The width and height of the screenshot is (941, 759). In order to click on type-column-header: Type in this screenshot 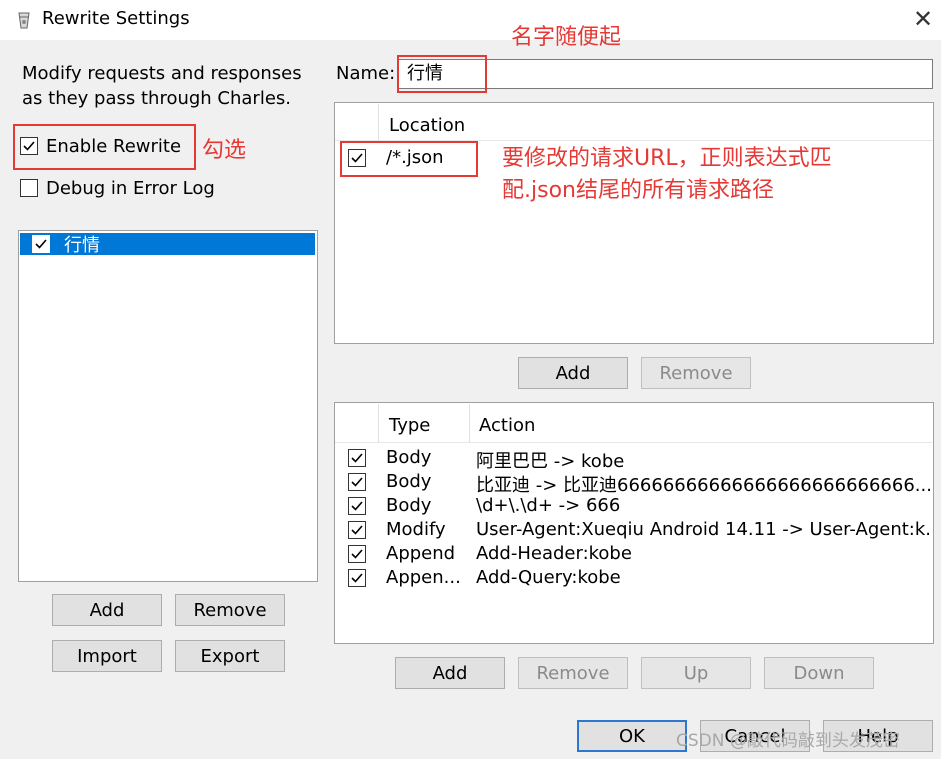, I will do `click(409, 425)`.